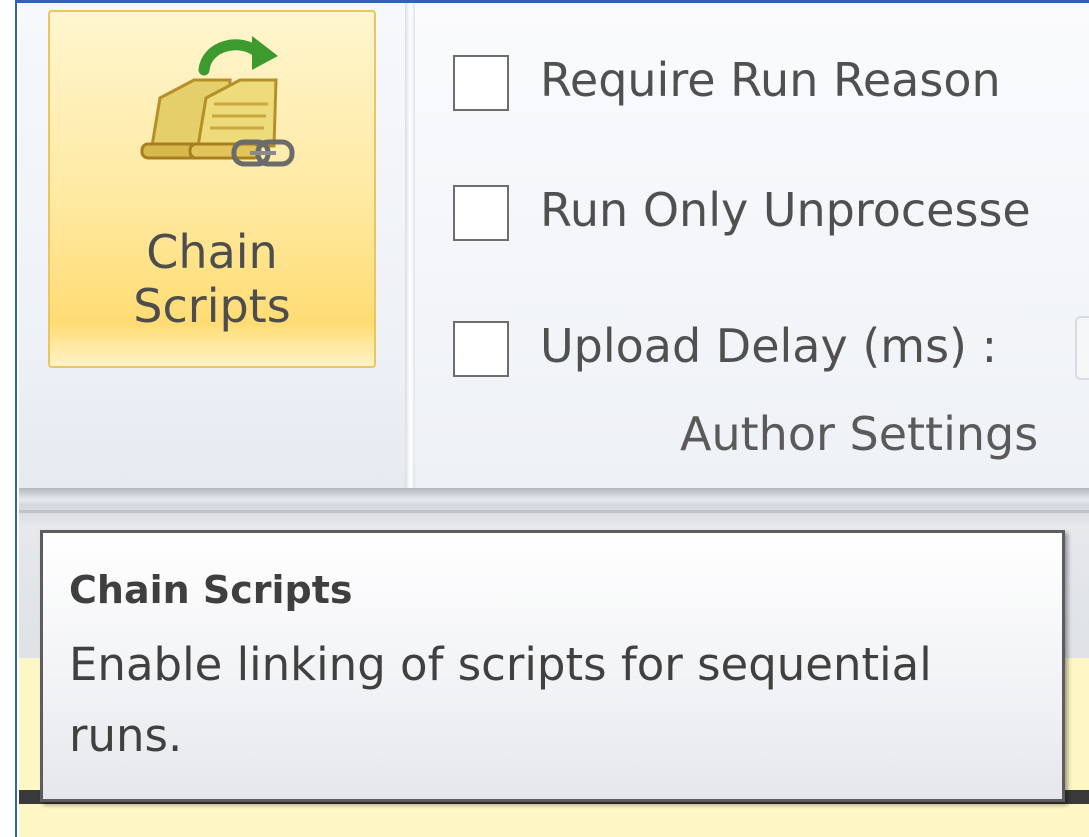 This screenshot has height=837, width=1089. I want to click on chain-scripts-label-line2: Scripts, so click(212, 306).